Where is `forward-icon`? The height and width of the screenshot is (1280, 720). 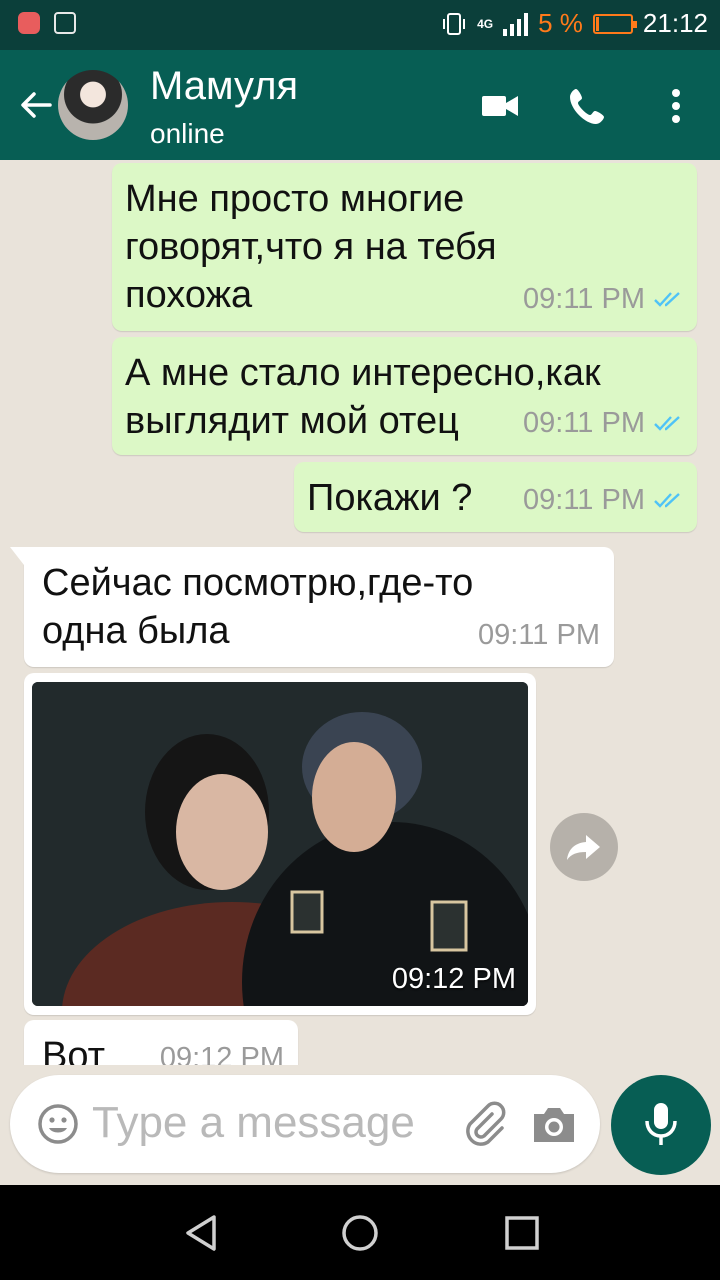 forward-icon is located at coordinates (583, 847).